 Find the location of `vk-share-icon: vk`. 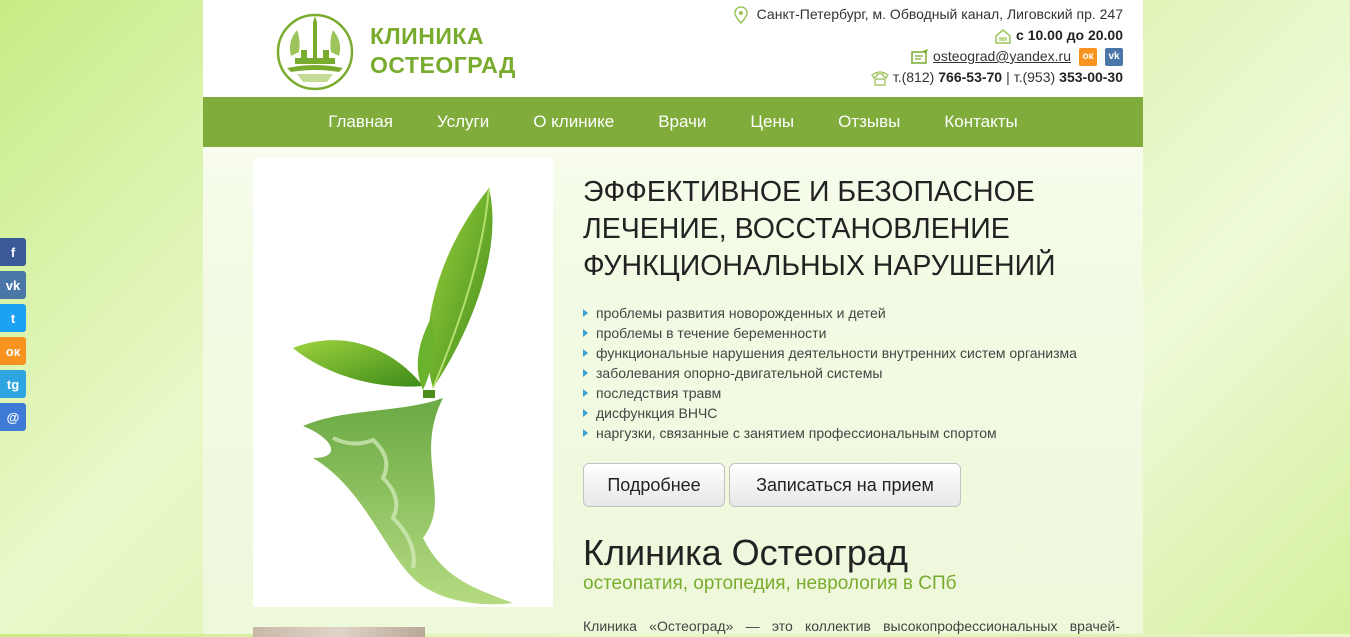

vk-share-icon: vk is located at coordinates (13, 285).